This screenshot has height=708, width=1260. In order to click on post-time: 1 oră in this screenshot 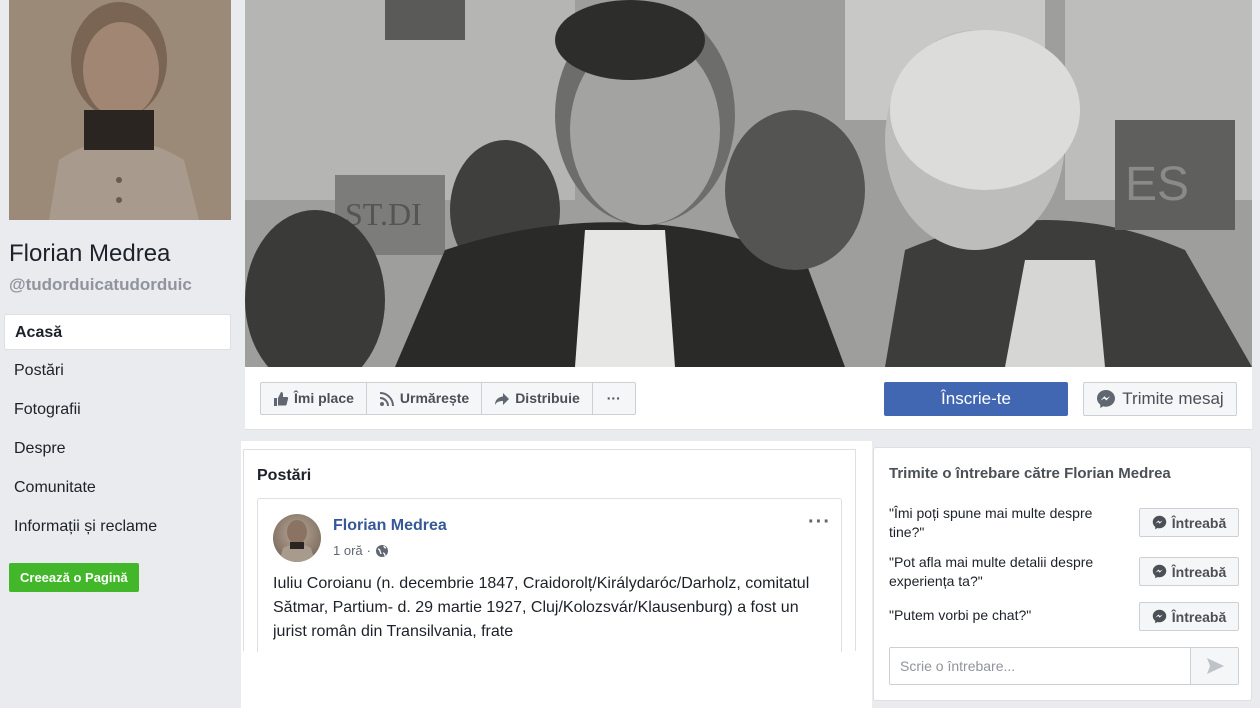, I will do `click(348, 550)`.